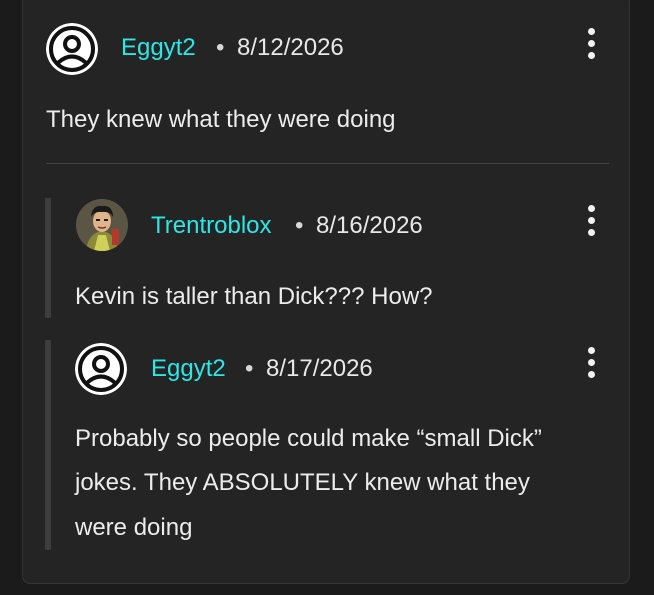 This screenshot has width=654, height=595. What do you see at coordinates (158, 48) in the screenshot?
I see `comment-username: Eggyt2` at bounding box center [158, 48].